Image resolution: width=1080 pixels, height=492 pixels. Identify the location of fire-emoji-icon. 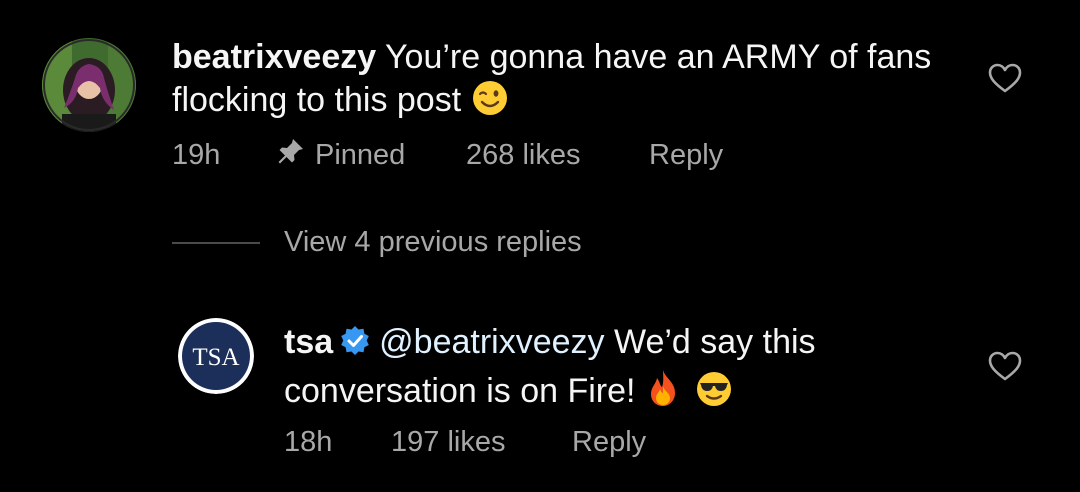
(663, 393).